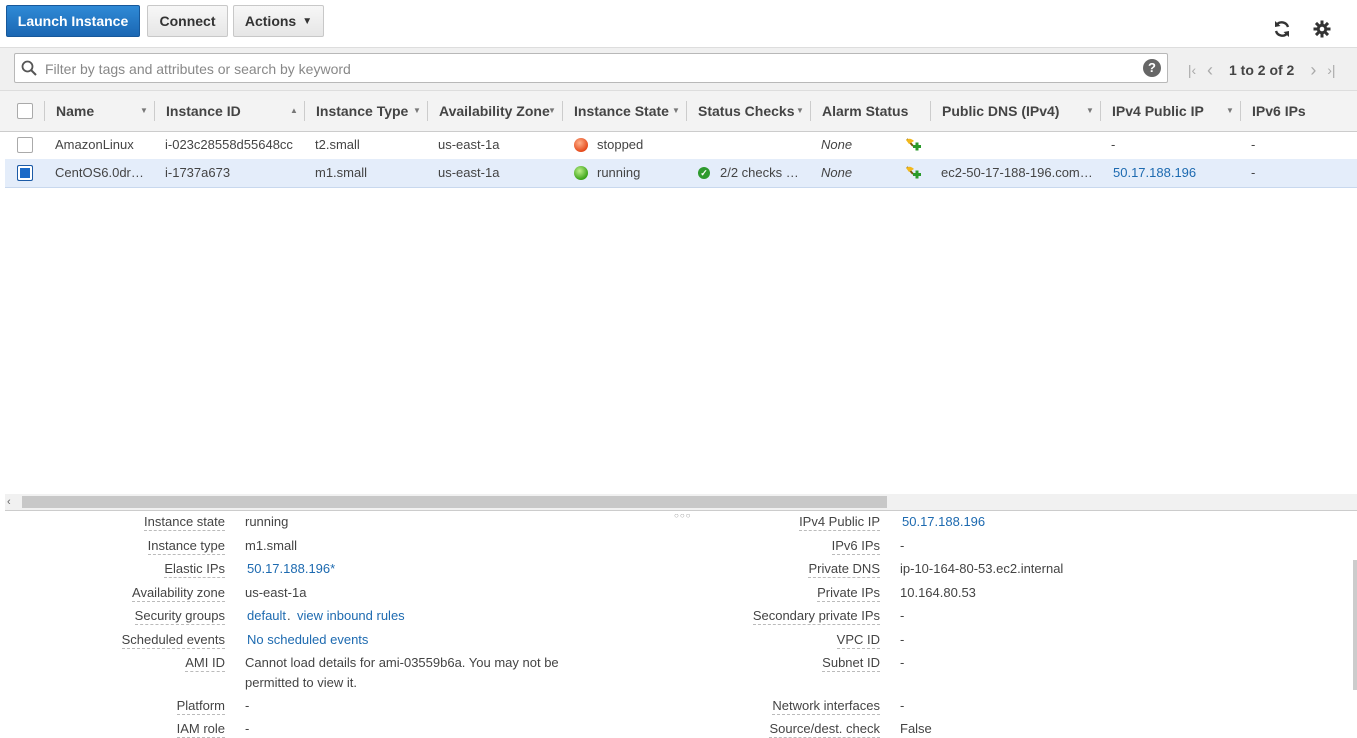  What do you see at coordinates (748, 111) in the screenshot?
I see `column-header-status-checks: Status Checks ▼` at bounding box center [748, 111].